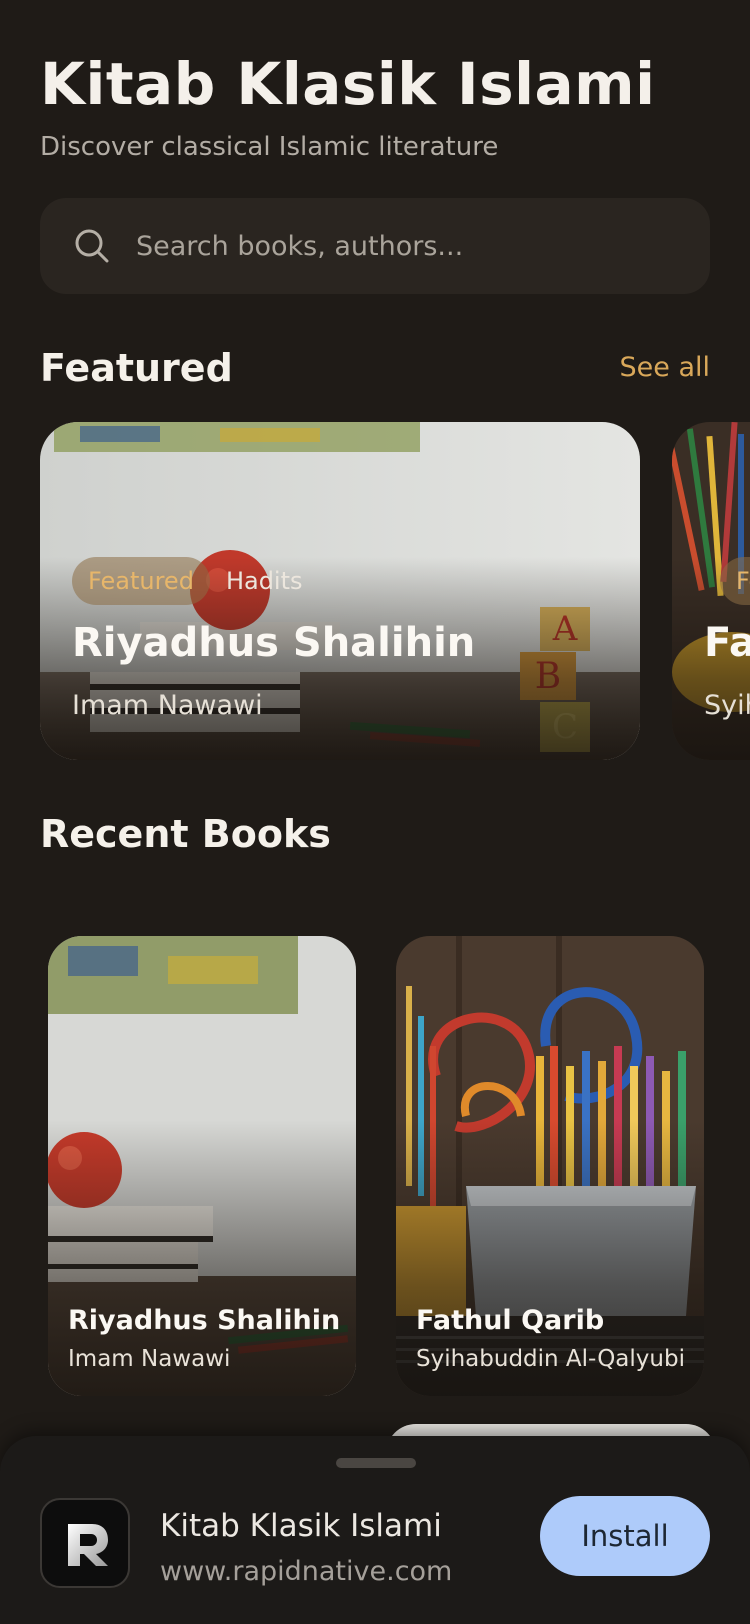 This screenshot has height=1624, width=750. Describe the element at coordinates (727, 705) in the screenshot. I see `featured-card-author: Syih` at that location.